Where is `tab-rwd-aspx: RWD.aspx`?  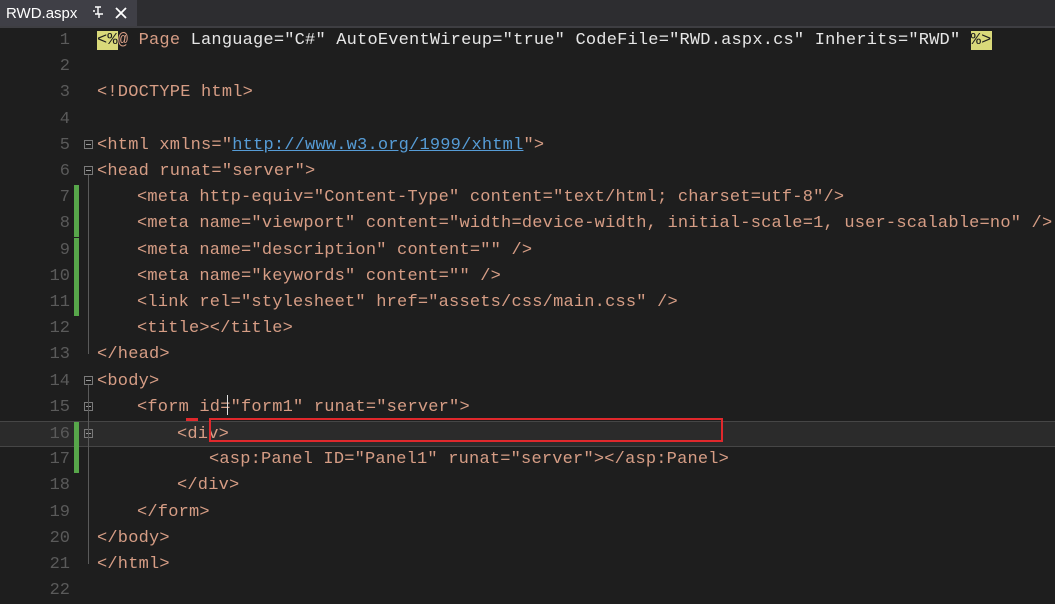
tab-rwd-aspx: RWD.aspx is located at coordinates (68, 13).